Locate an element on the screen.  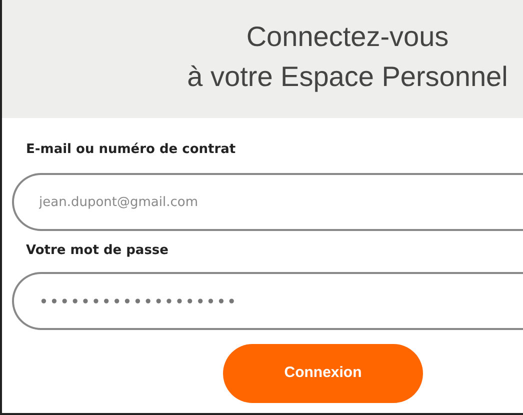
page-title: à votre Espace Personnel is located at coordinates (347, 77).